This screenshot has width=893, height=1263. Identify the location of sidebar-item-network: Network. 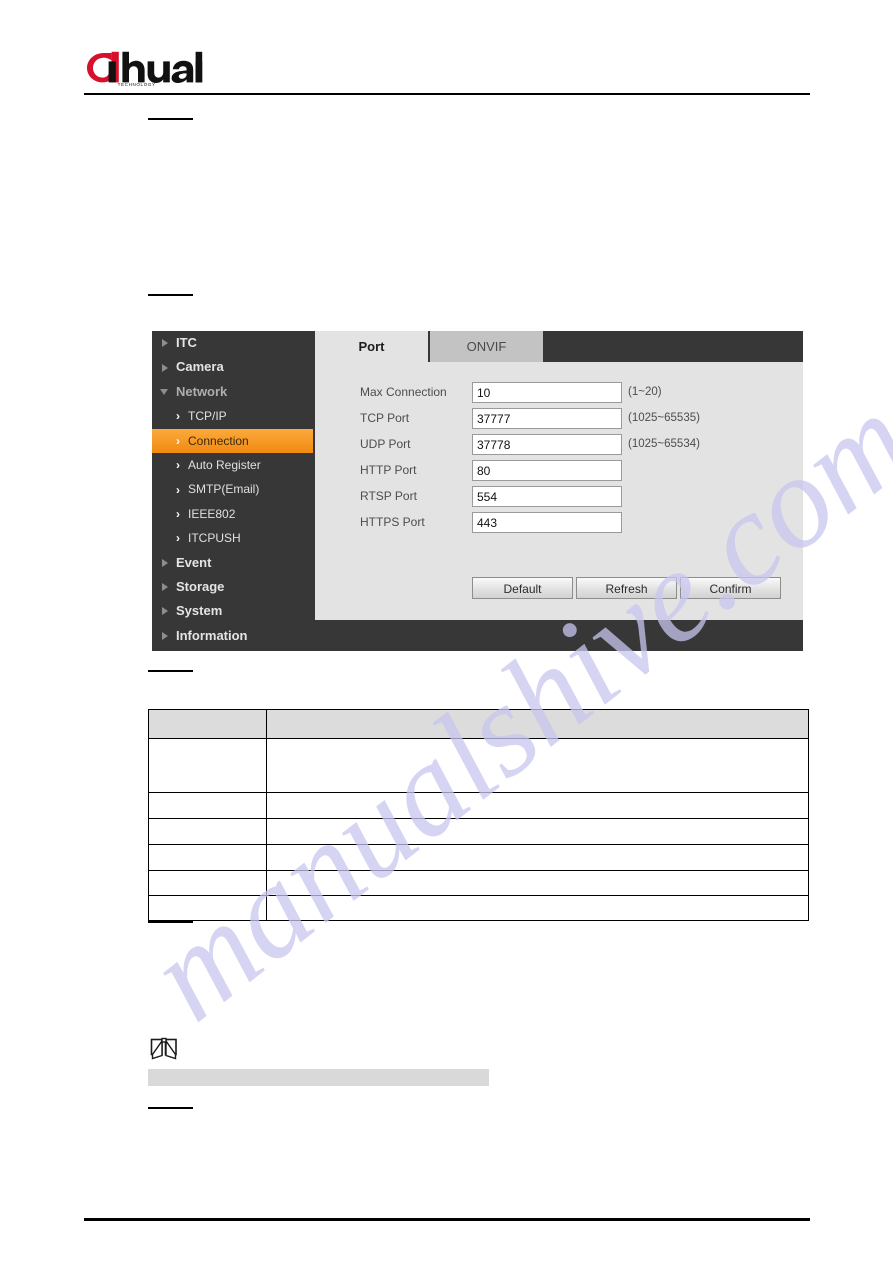
(233, 392).